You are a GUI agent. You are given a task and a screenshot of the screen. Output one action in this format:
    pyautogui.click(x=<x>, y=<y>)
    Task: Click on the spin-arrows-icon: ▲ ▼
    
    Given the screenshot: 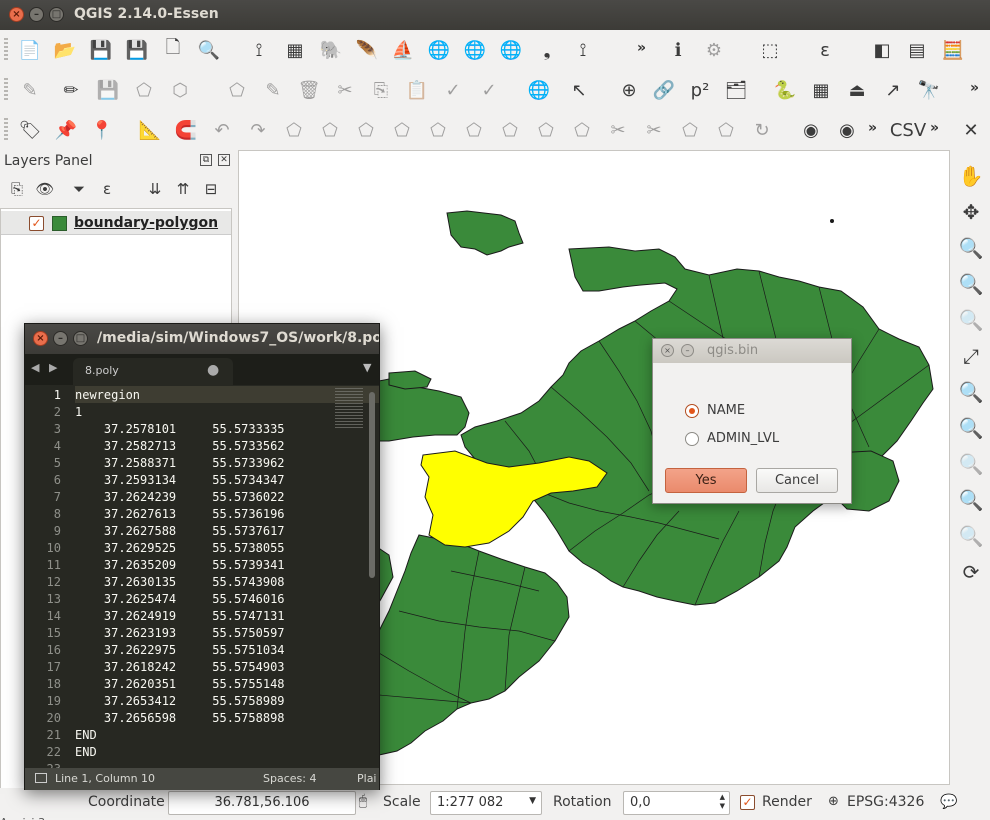 What is the action you would take?
    pyautogui.click(x=722, y=802)
    